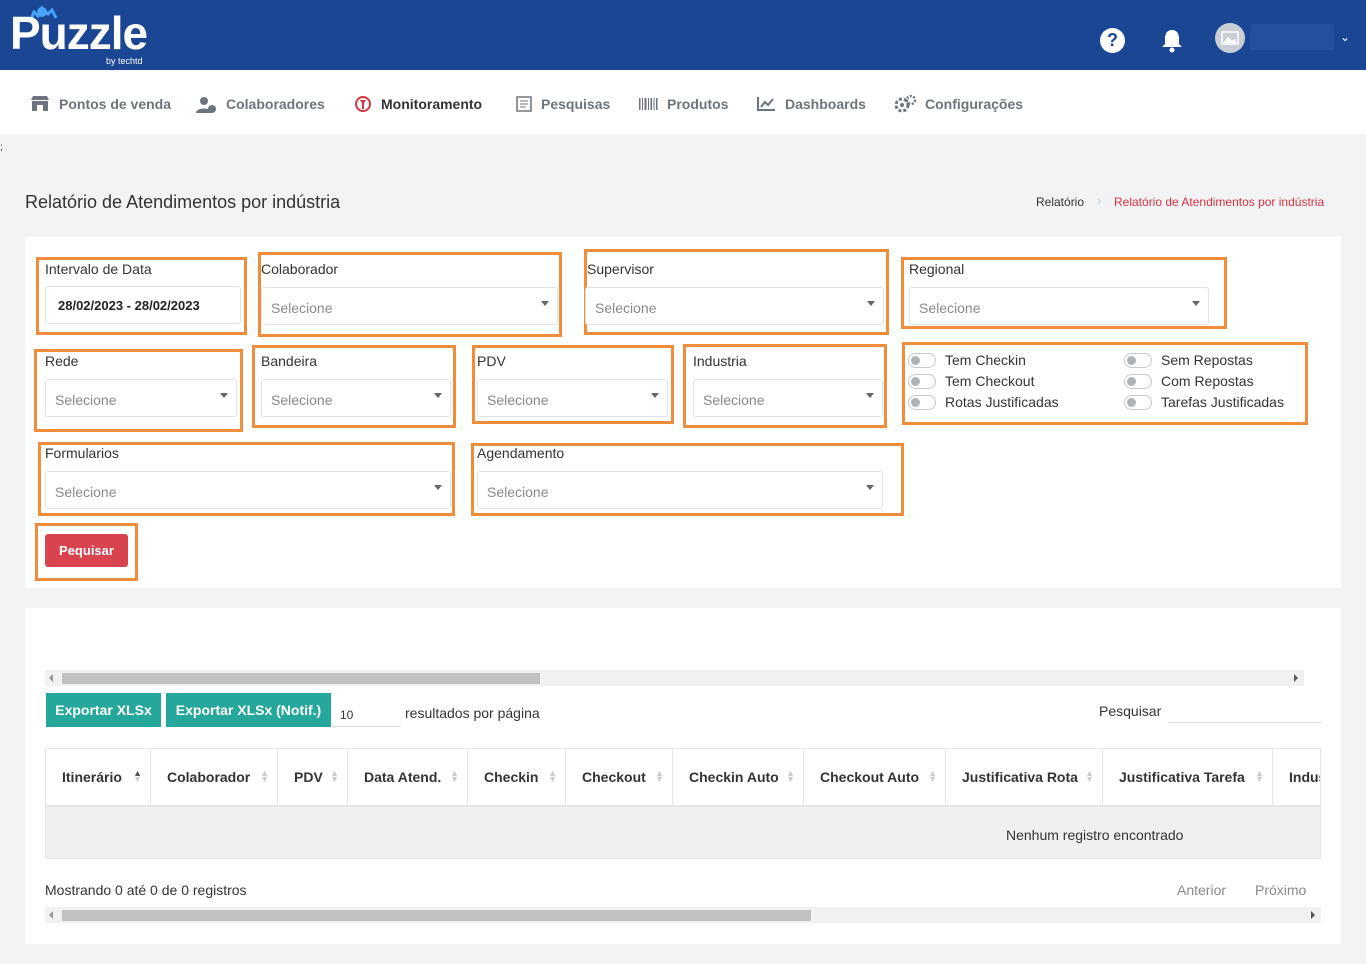 This screenshot has height=964, width=1366. Describe the element at coordinates (1172, 40) in the screenshot. I see `bell-icon` at that location.